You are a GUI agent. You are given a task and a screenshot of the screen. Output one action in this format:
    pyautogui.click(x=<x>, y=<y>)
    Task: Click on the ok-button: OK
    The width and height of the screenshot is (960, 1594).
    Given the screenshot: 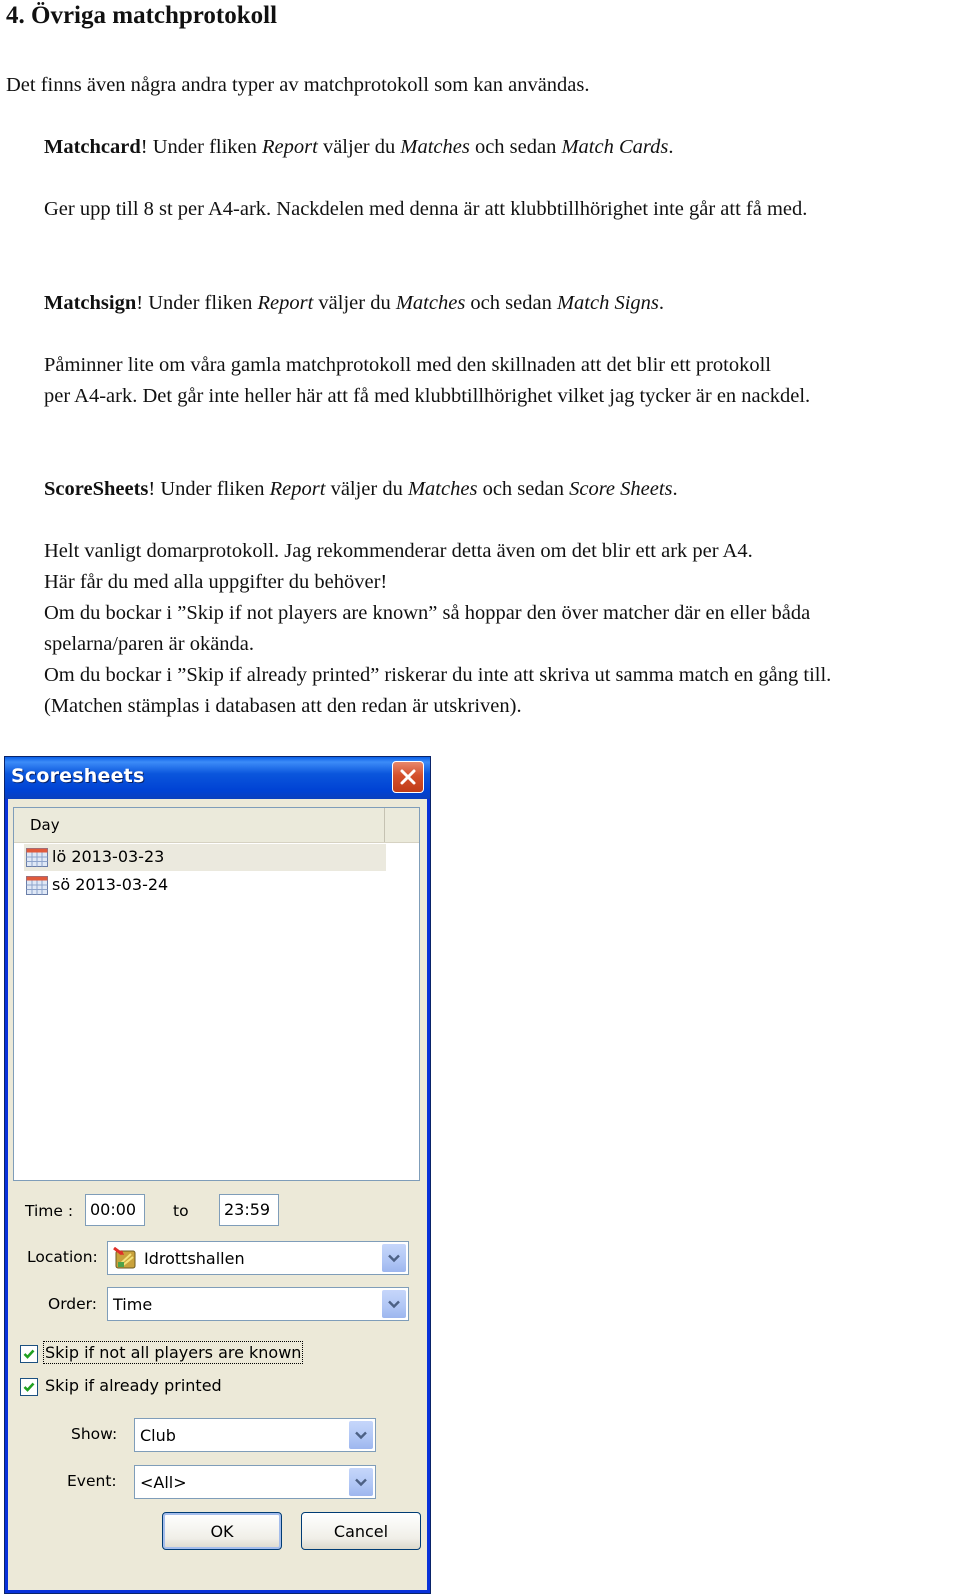 What is the action you would take?
    pyautogui.click(x=222, y=1531)
    